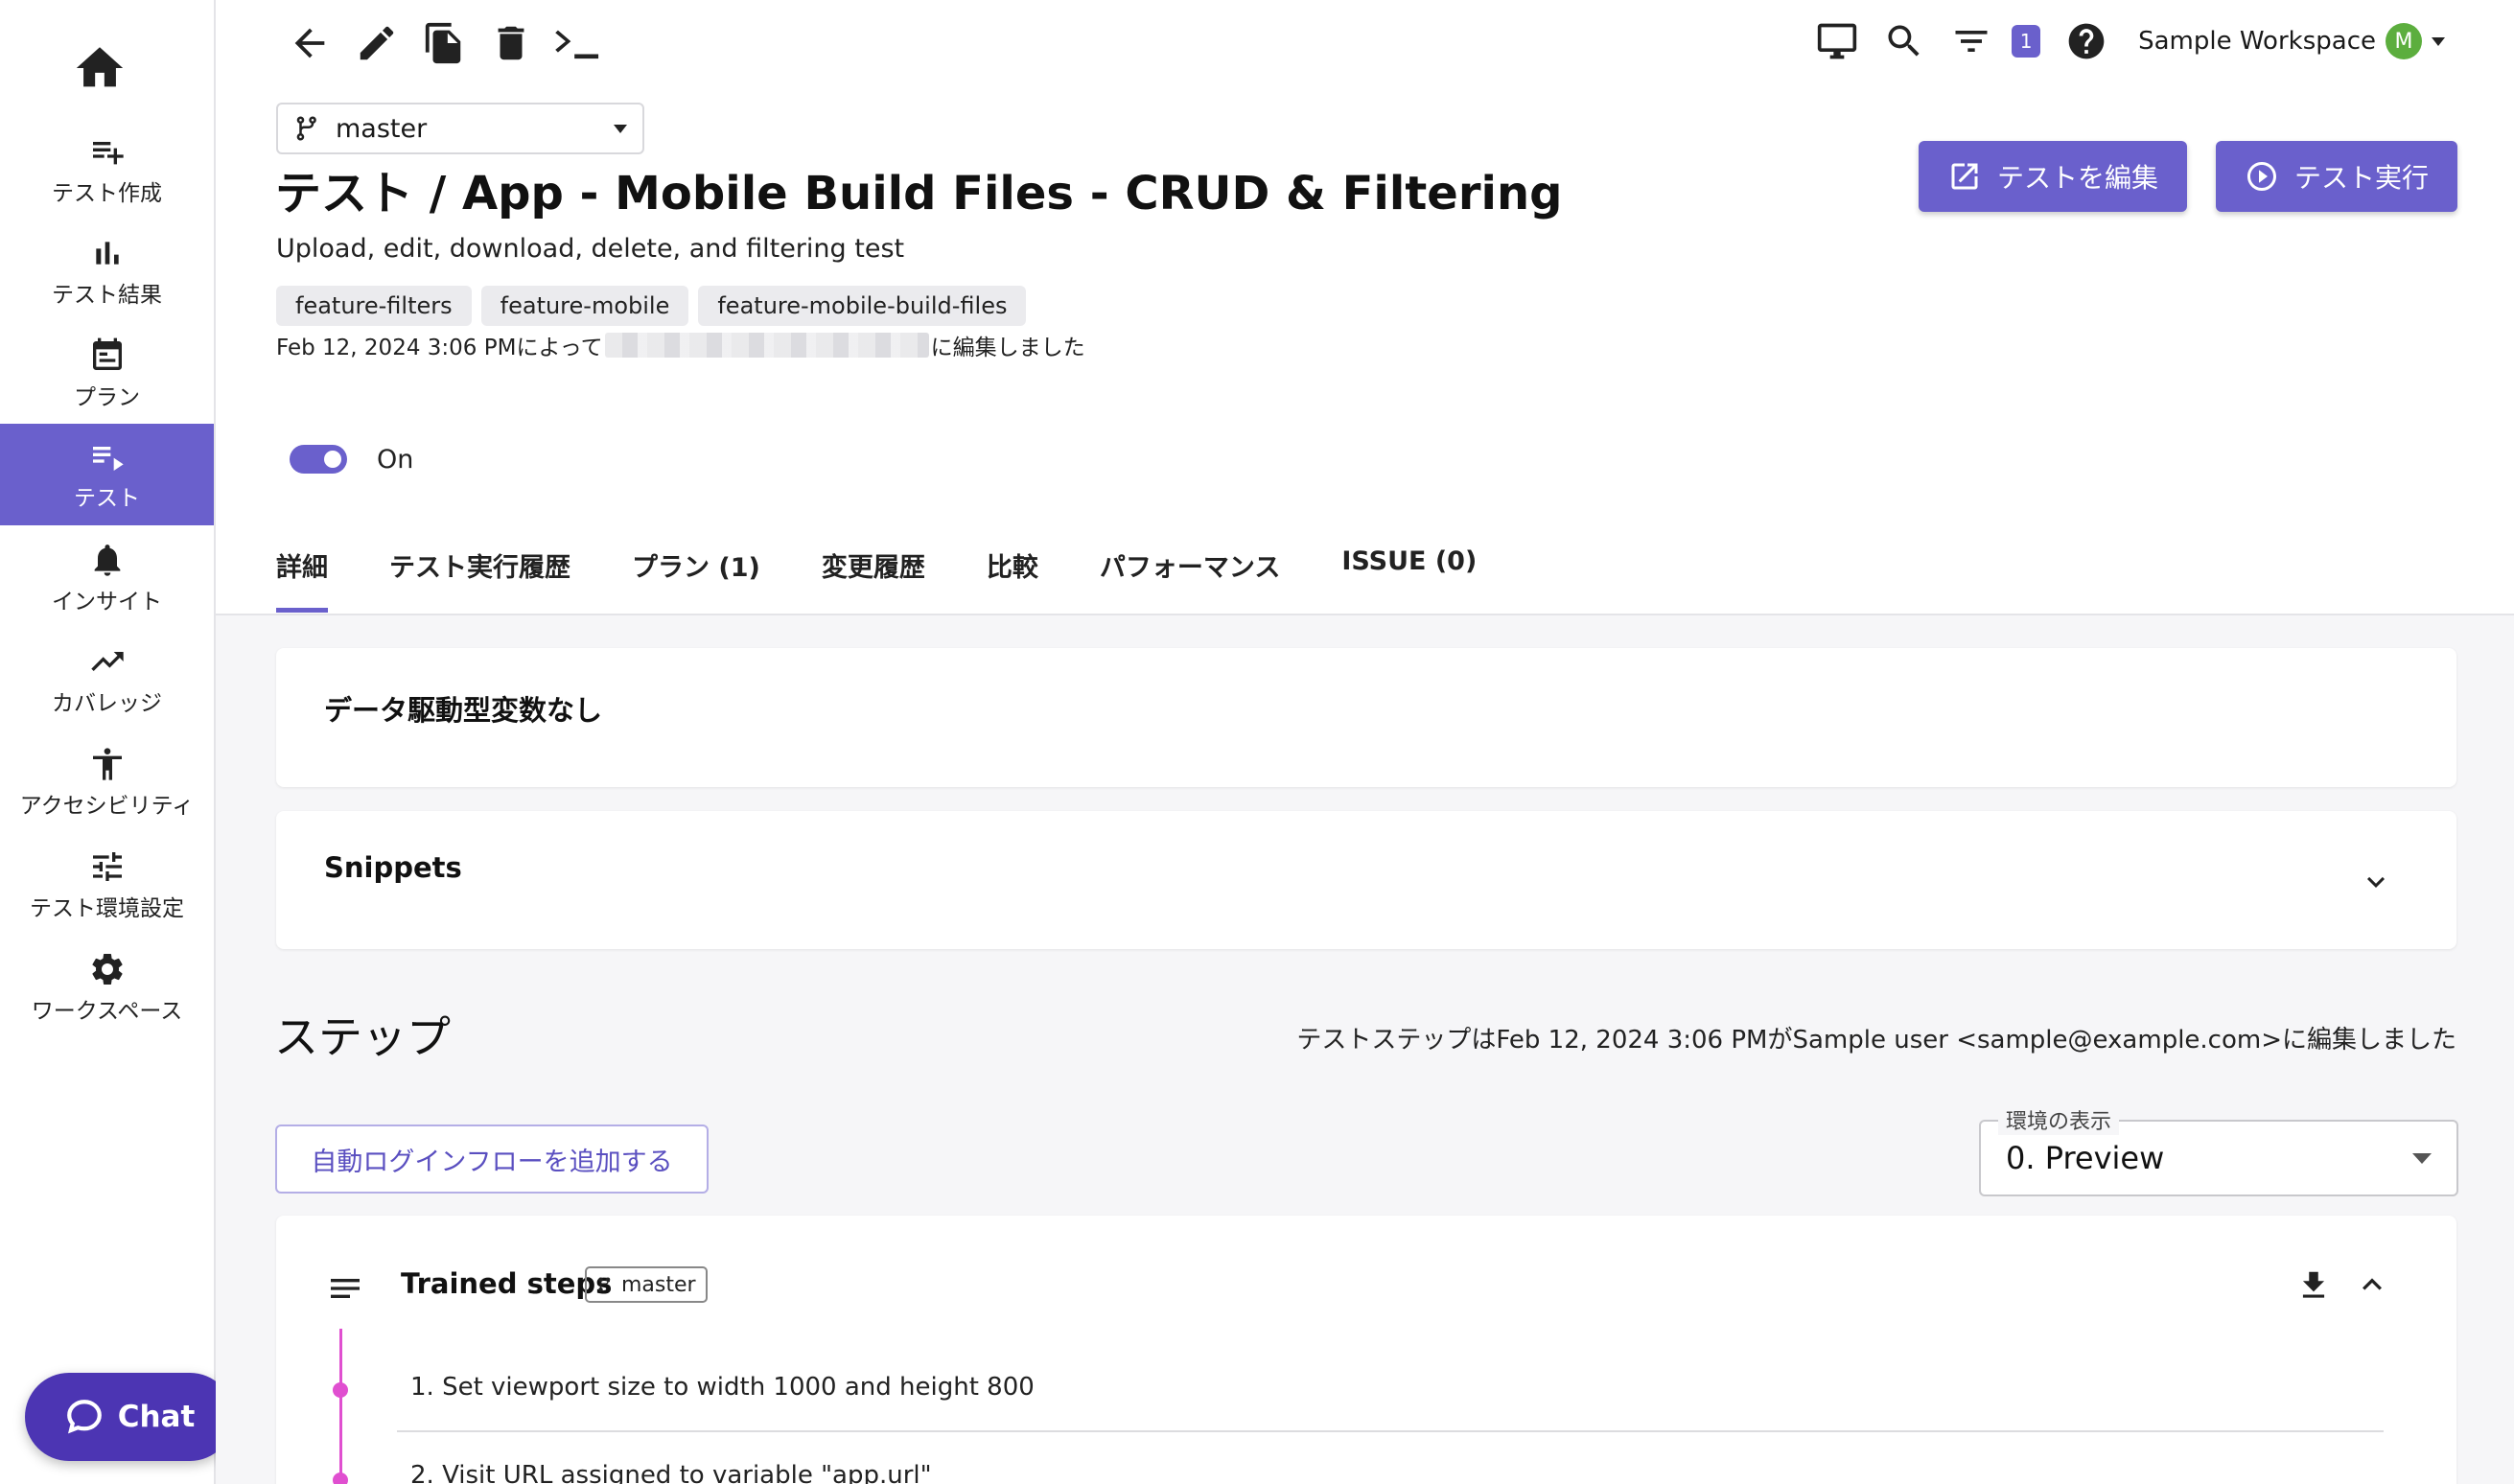 The image size is (2514, 1484). I want to click on notification-badge: 1, so click(2026, 42).